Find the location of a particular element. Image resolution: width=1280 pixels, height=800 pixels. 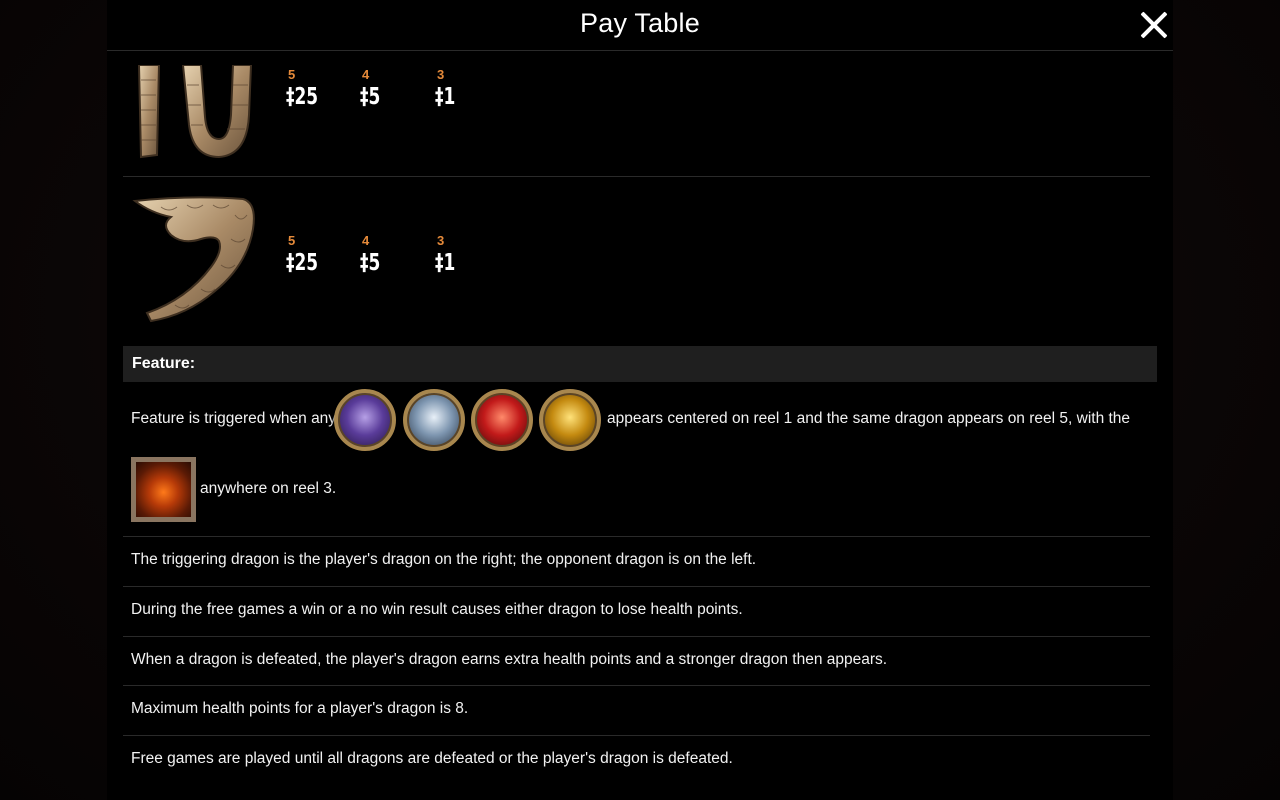

red-dragon-icon is located at coordinates (502, 420).